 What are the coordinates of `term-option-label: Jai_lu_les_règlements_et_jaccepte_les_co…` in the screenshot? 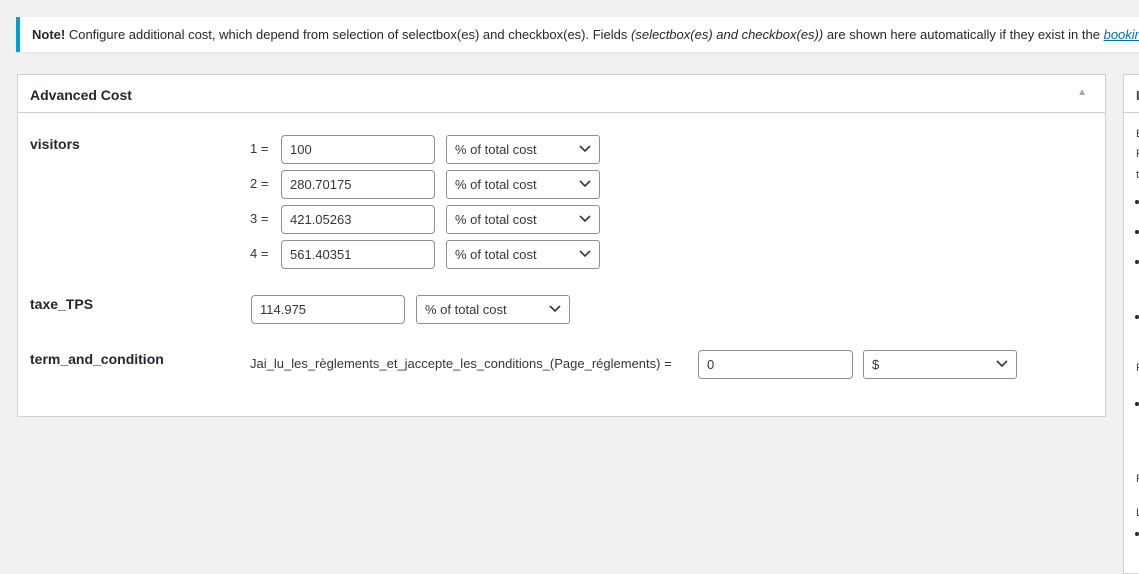 It's located at (461, 363).